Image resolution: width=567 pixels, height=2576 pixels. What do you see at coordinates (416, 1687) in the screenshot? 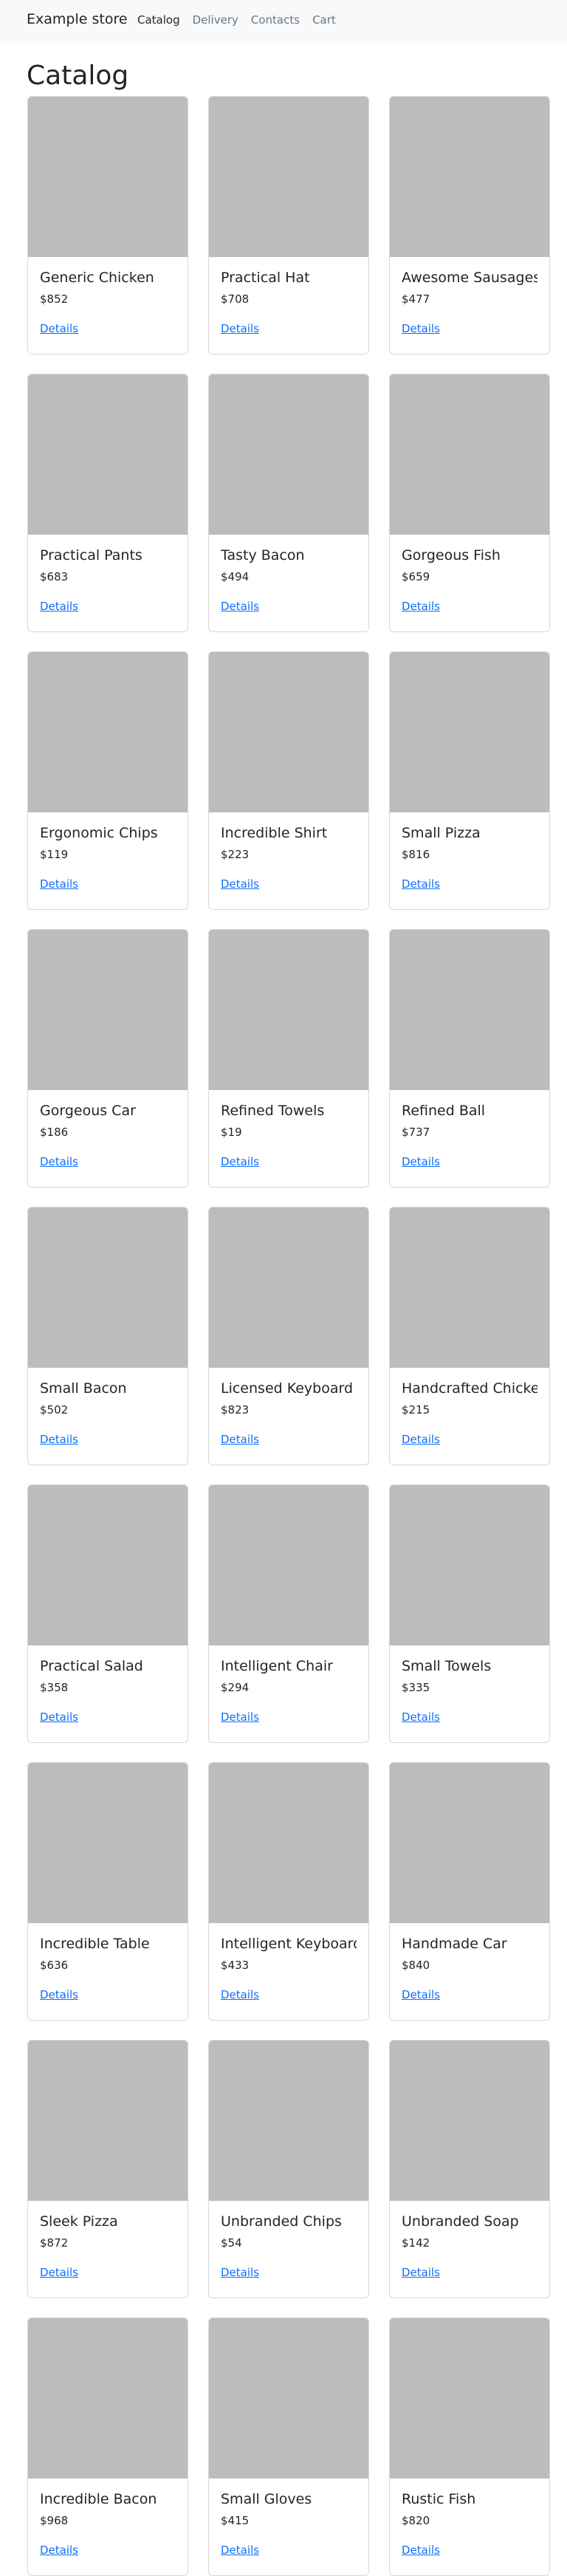
I see `product-price: $335` at bounding box center [416, 1687].